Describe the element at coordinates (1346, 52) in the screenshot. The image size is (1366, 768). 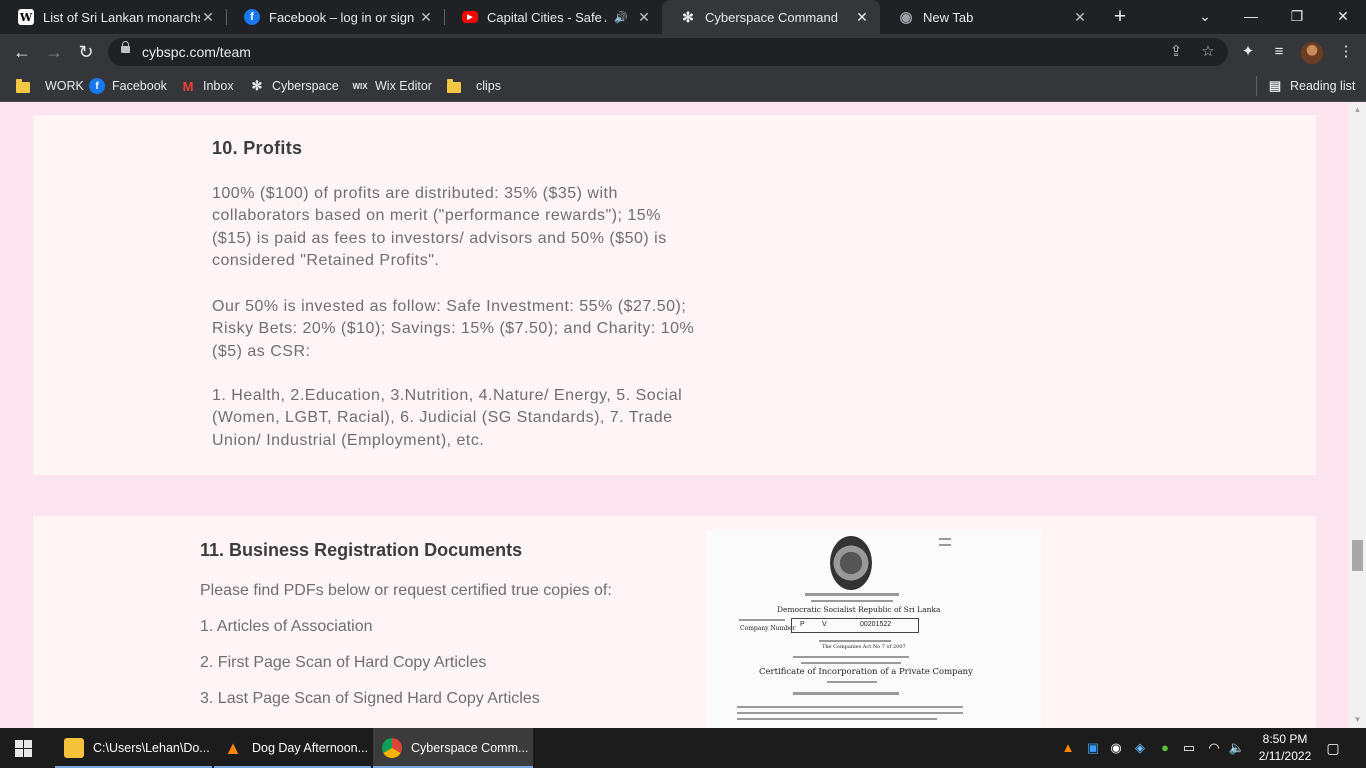
I see `more-menu-icon: ⋮` at that location.